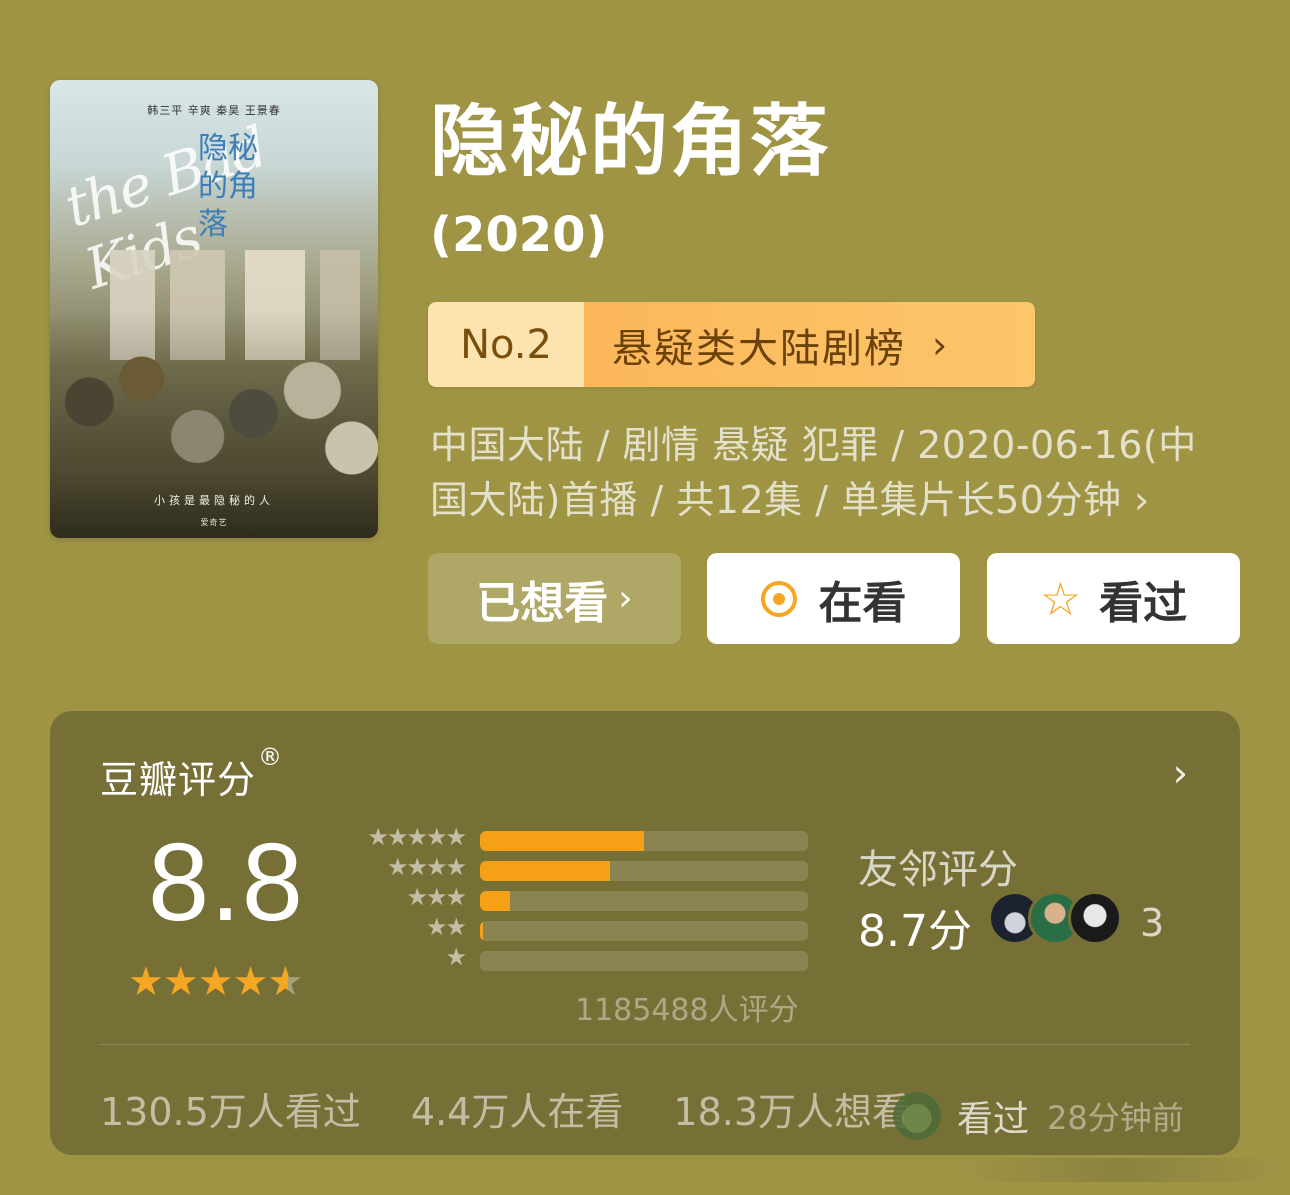 The width and height of the screenshot is (1290, 1195). I want to click on distribution-stars: ★★, so click(446, 927).